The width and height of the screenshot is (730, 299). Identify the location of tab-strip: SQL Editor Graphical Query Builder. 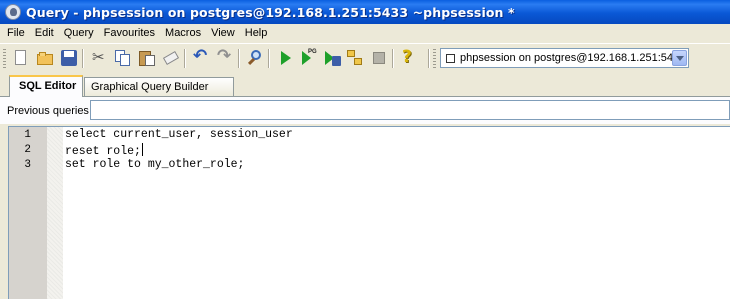
(365, 85).